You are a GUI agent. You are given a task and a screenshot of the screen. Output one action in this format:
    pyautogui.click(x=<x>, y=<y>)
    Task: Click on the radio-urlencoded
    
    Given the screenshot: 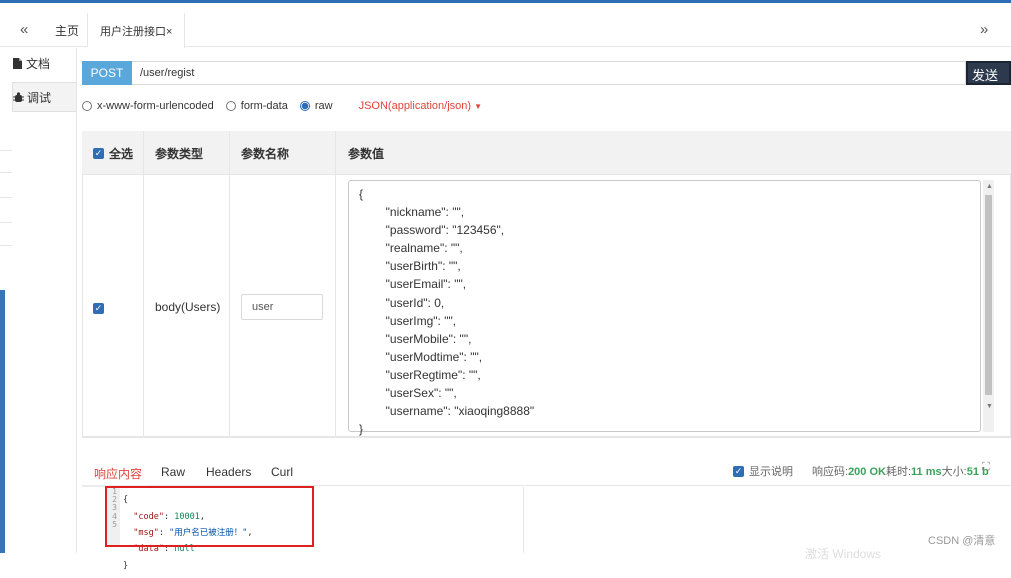 What is the action you would take?
    pyautogui.click(x=87, y=106)
    